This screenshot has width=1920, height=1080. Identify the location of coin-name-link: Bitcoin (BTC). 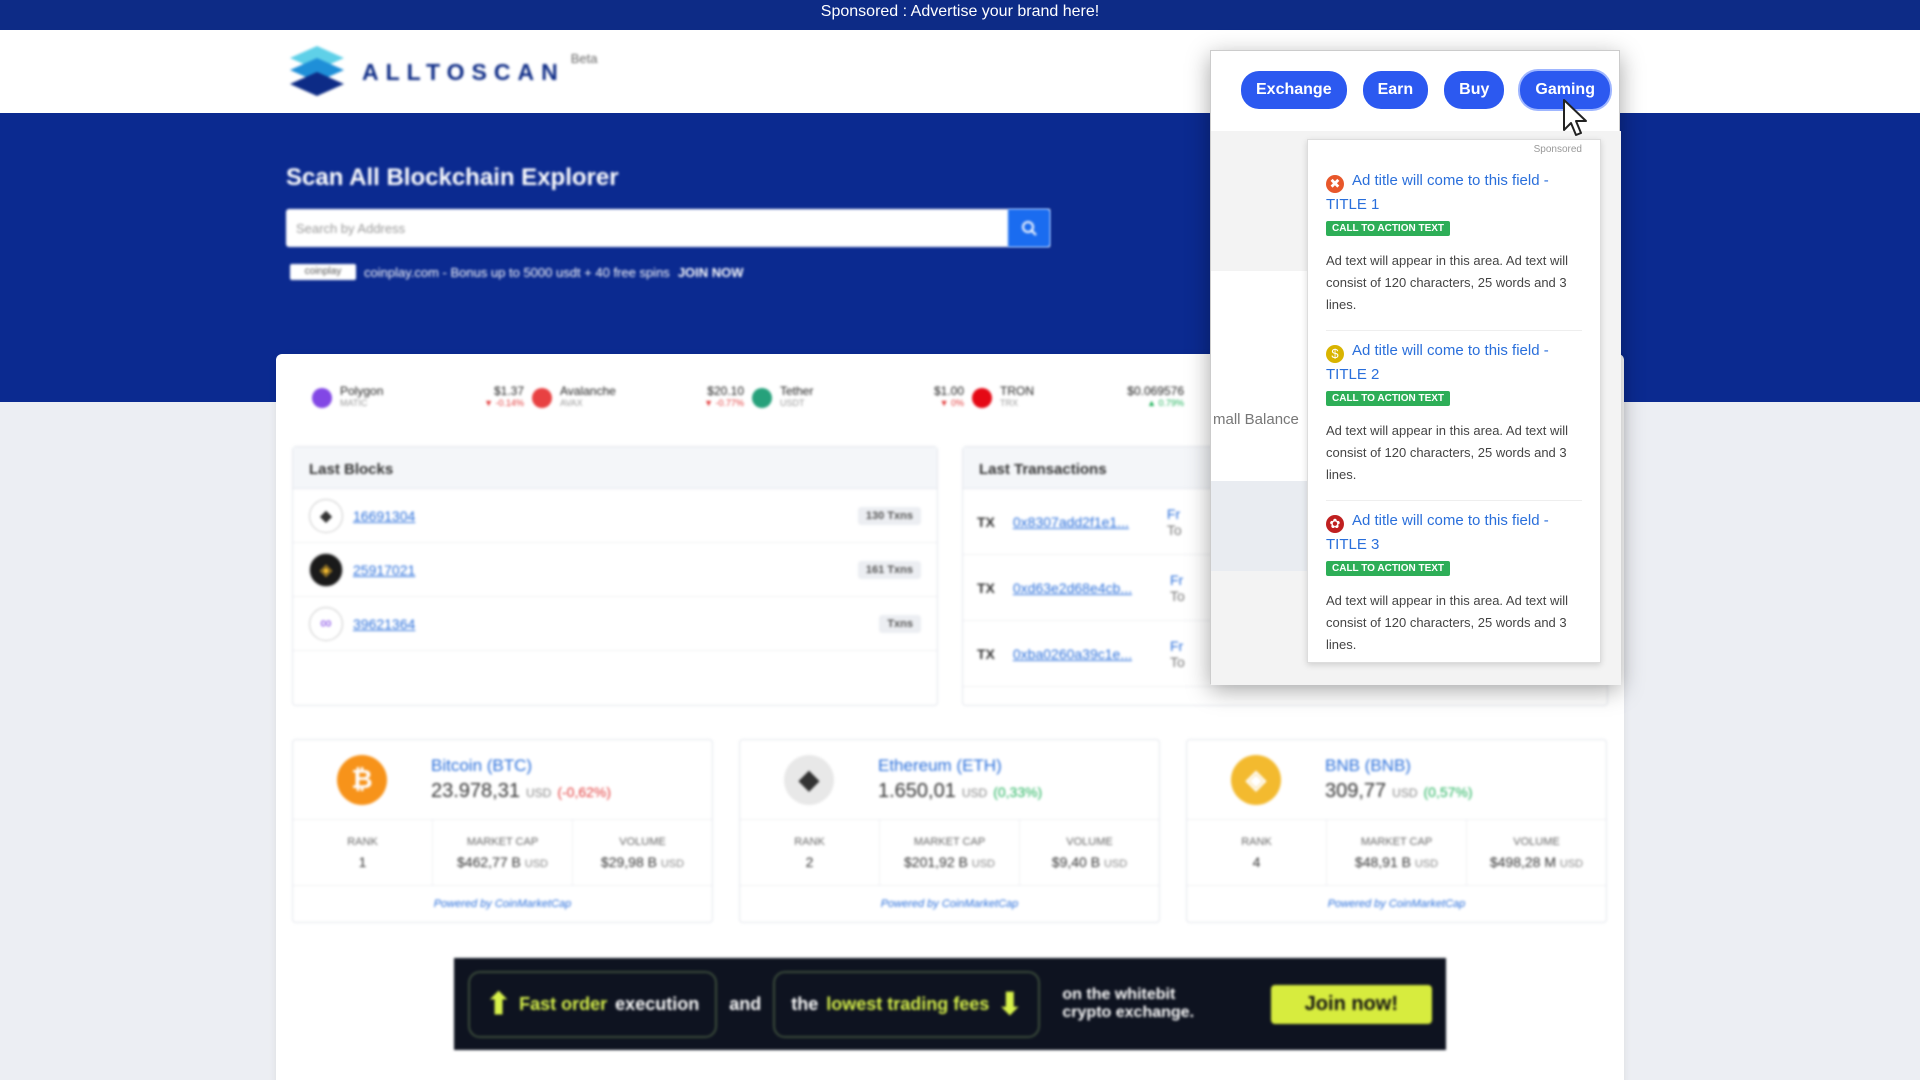
(521, 766).